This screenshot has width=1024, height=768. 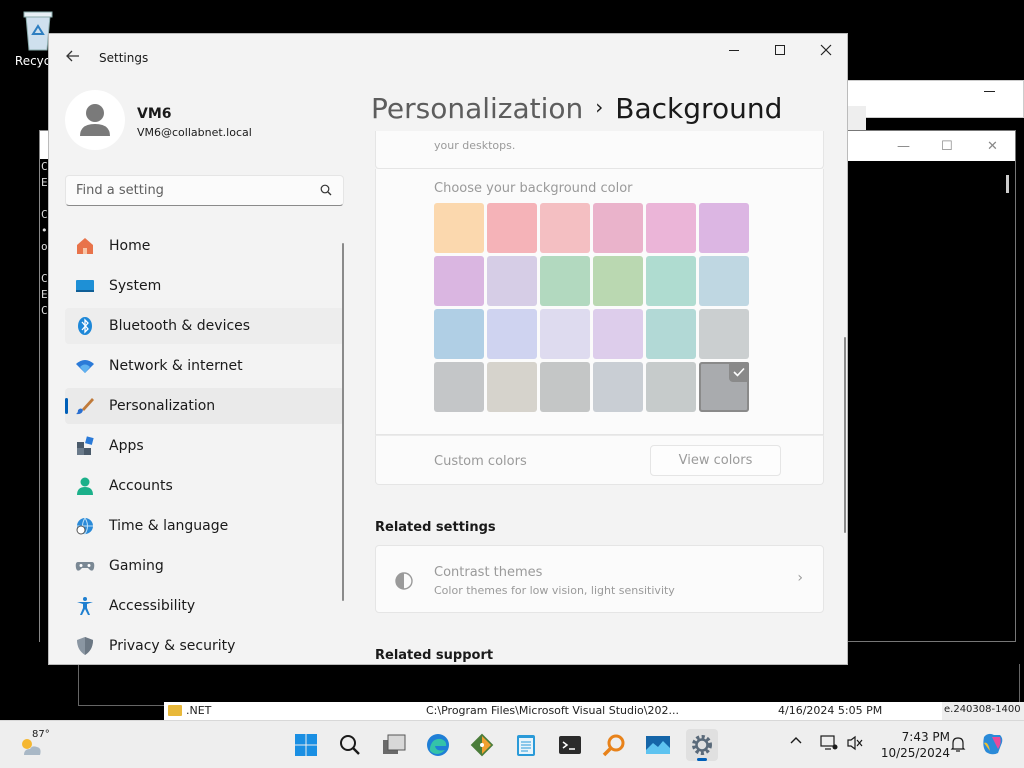 I want to click on breadcrumb: Personalization › Background, so click(x=576, y=108).